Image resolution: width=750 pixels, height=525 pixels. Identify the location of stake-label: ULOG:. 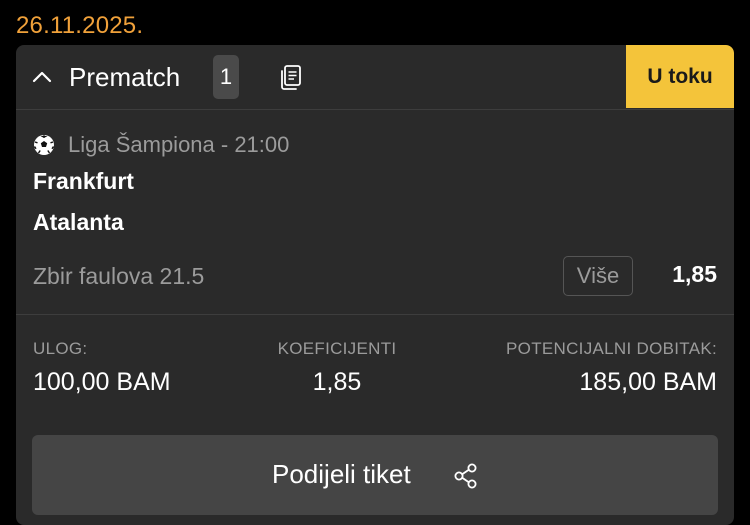
(60, 348).